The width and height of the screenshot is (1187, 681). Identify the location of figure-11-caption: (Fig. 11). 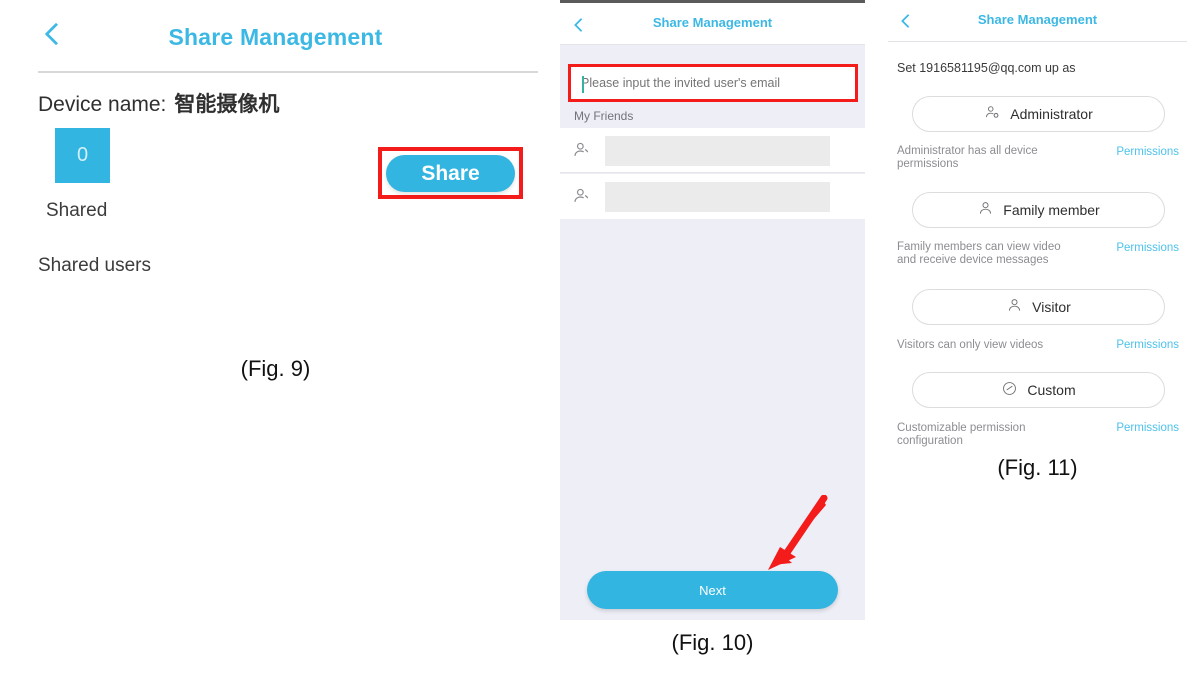
(1037, 467).